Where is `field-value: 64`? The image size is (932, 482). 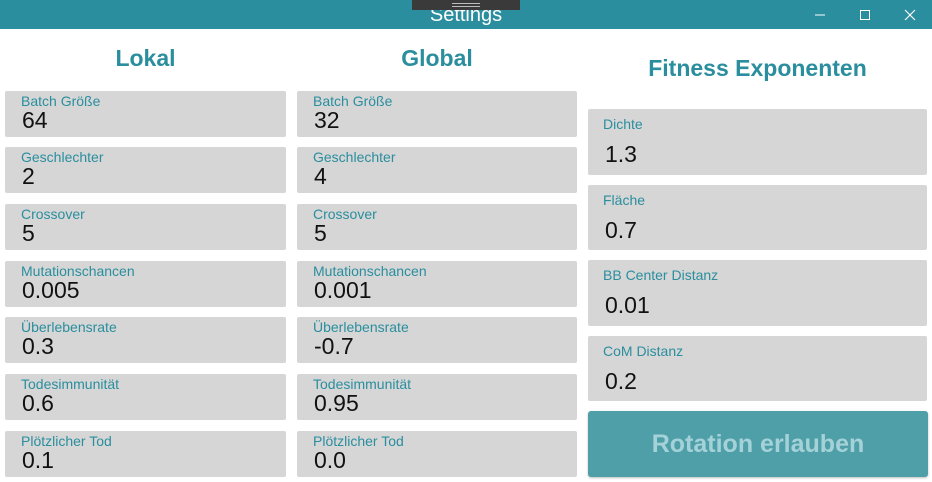
field-value: 64 is located at coordinates (35, 120).